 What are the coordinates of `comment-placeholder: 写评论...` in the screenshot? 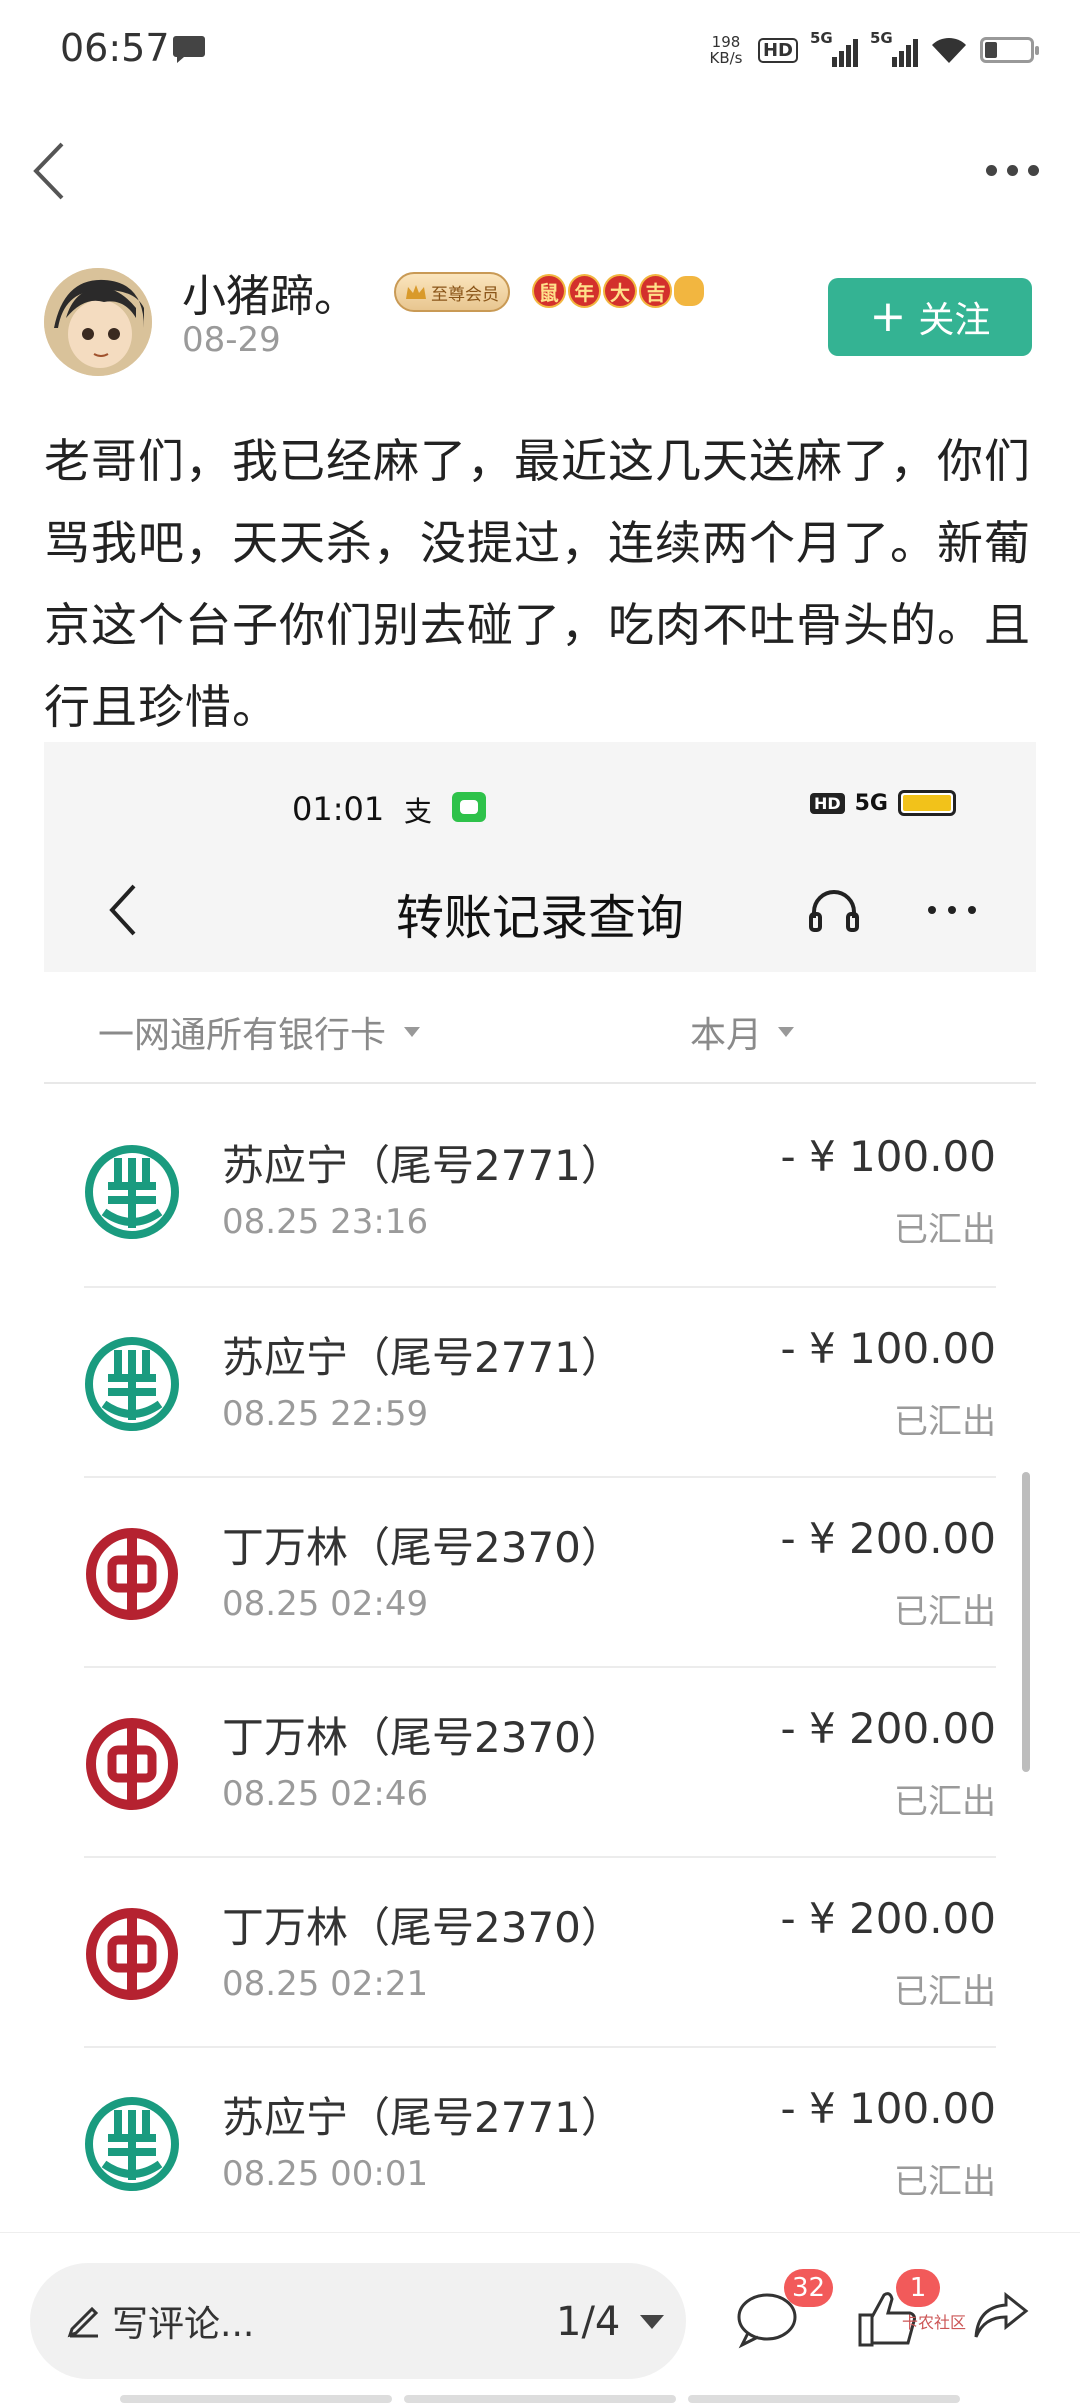 It's located at (183, 2324).